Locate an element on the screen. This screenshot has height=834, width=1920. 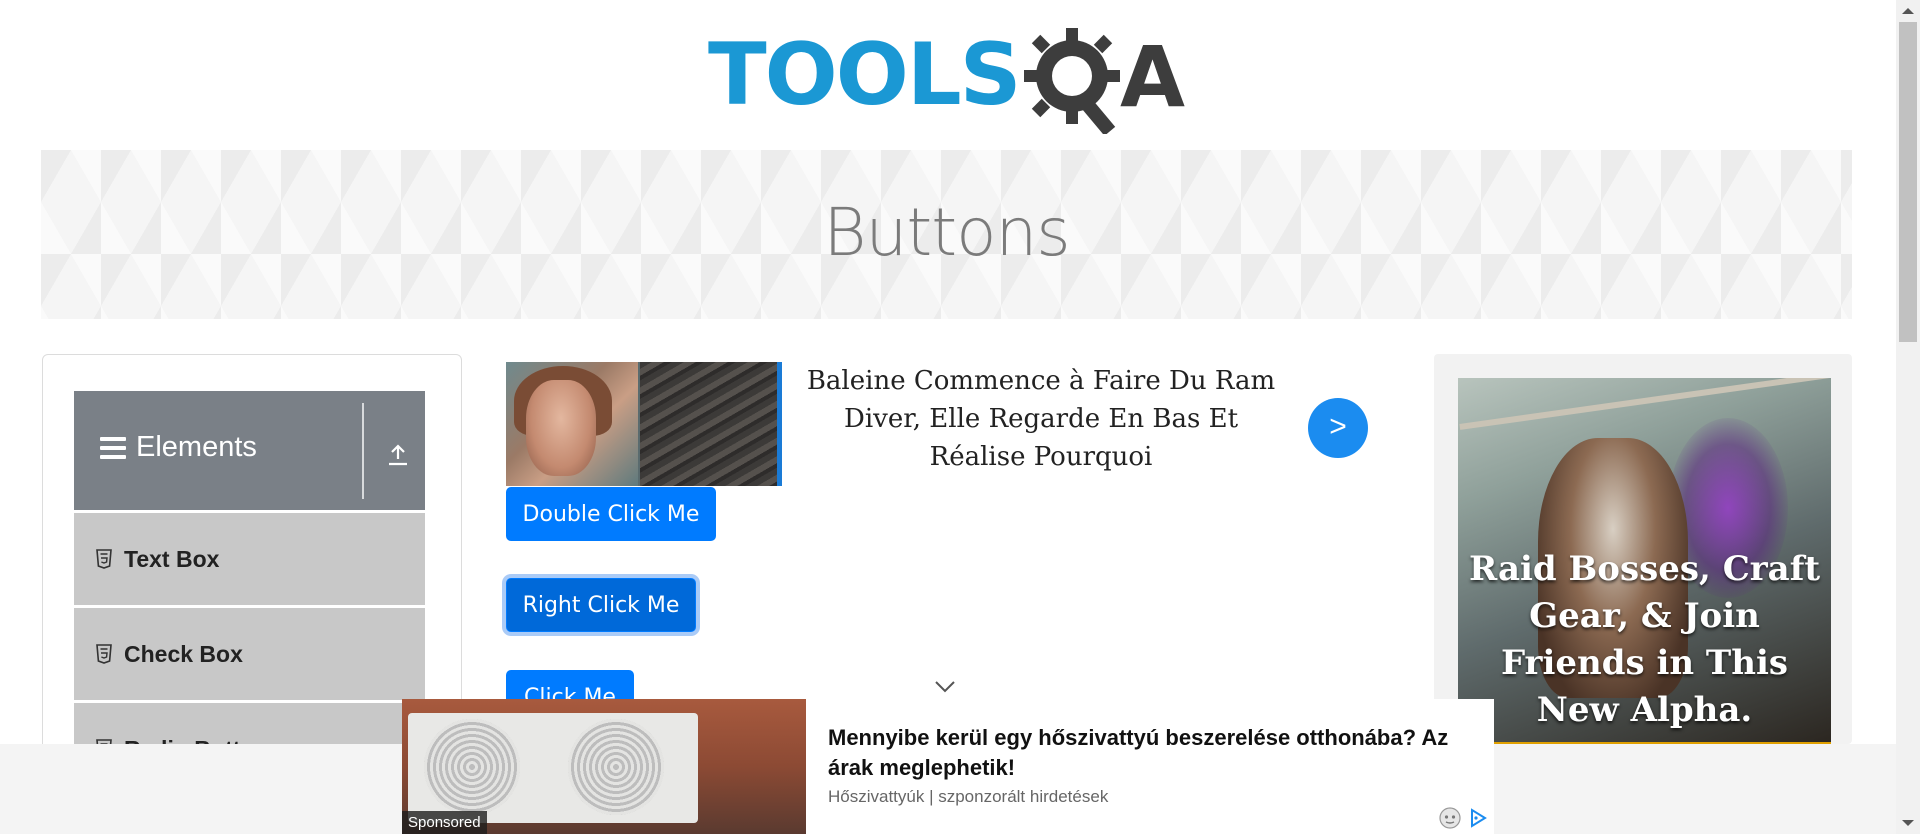
ad-image-left is located at coordinates (572, 424).